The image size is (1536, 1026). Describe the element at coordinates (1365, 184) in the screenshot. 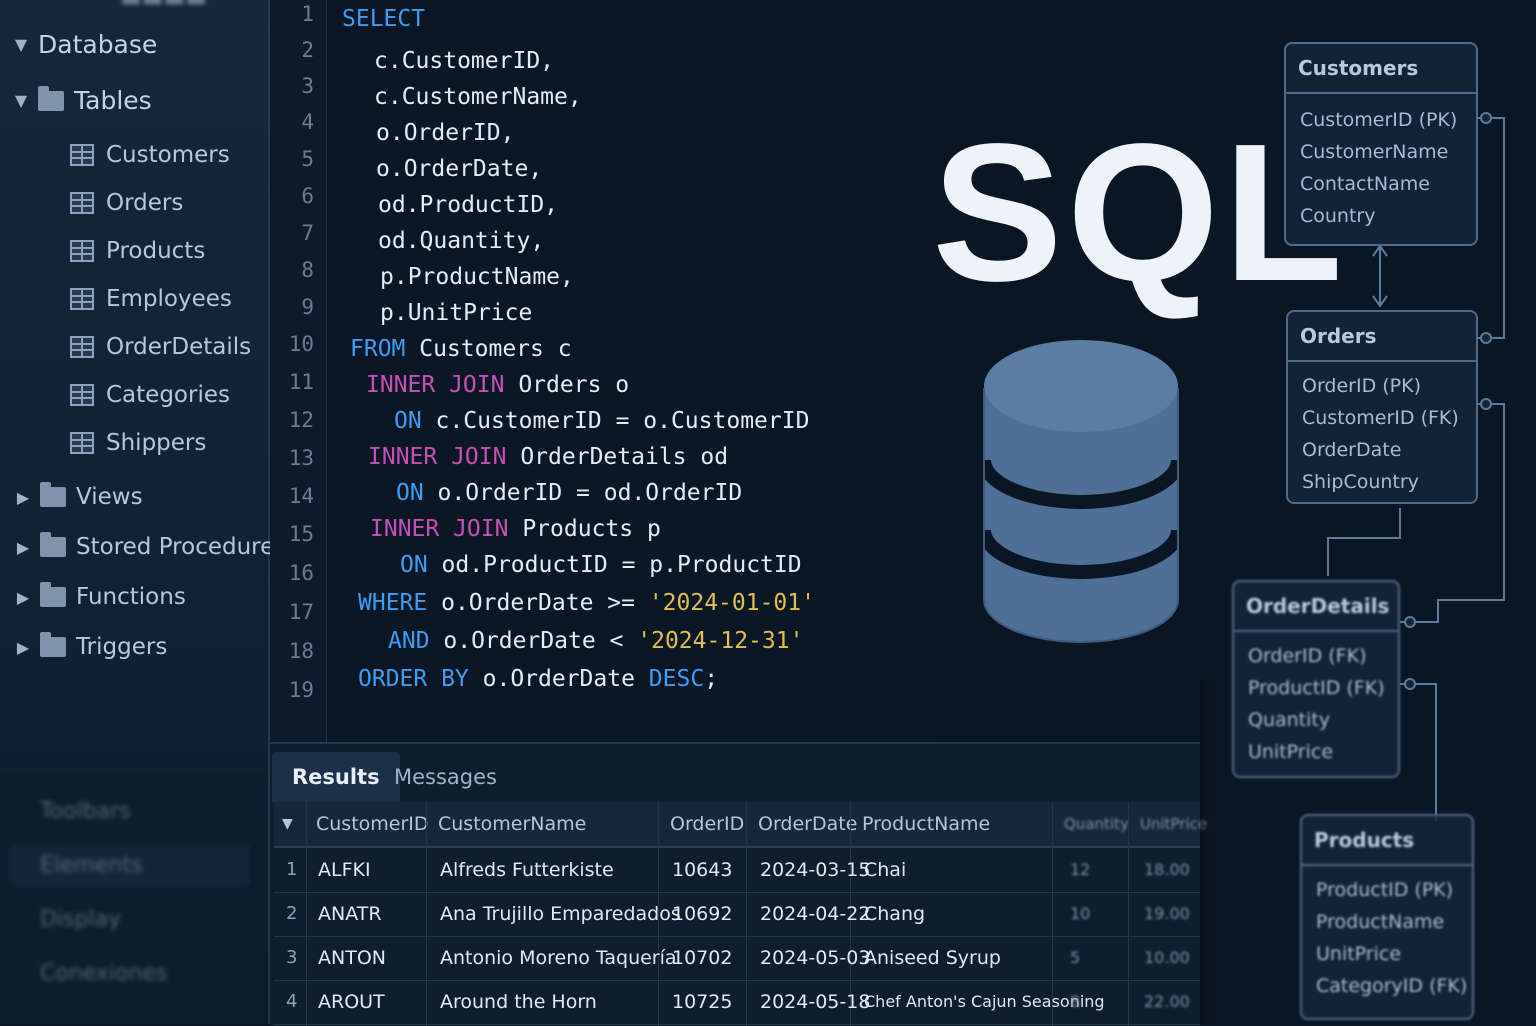

I see `er-field: ContactName` at that location.